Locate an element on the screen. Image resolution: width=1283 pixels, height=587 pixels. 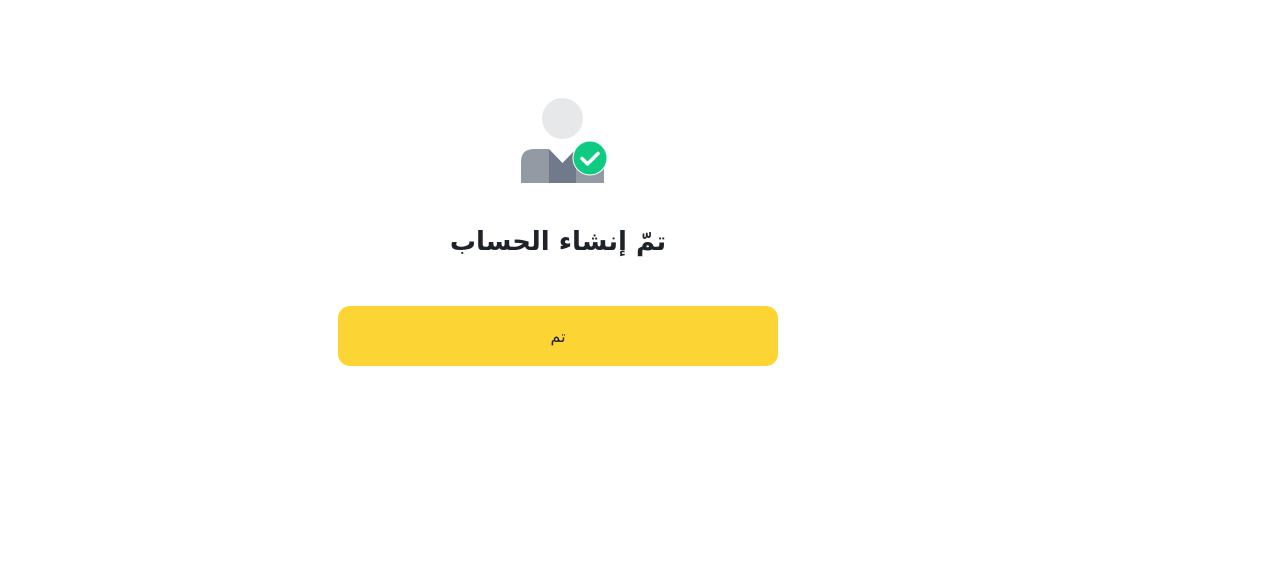
page-title: تمّ إنشاء الحساب is located at coordinates (558, 242).